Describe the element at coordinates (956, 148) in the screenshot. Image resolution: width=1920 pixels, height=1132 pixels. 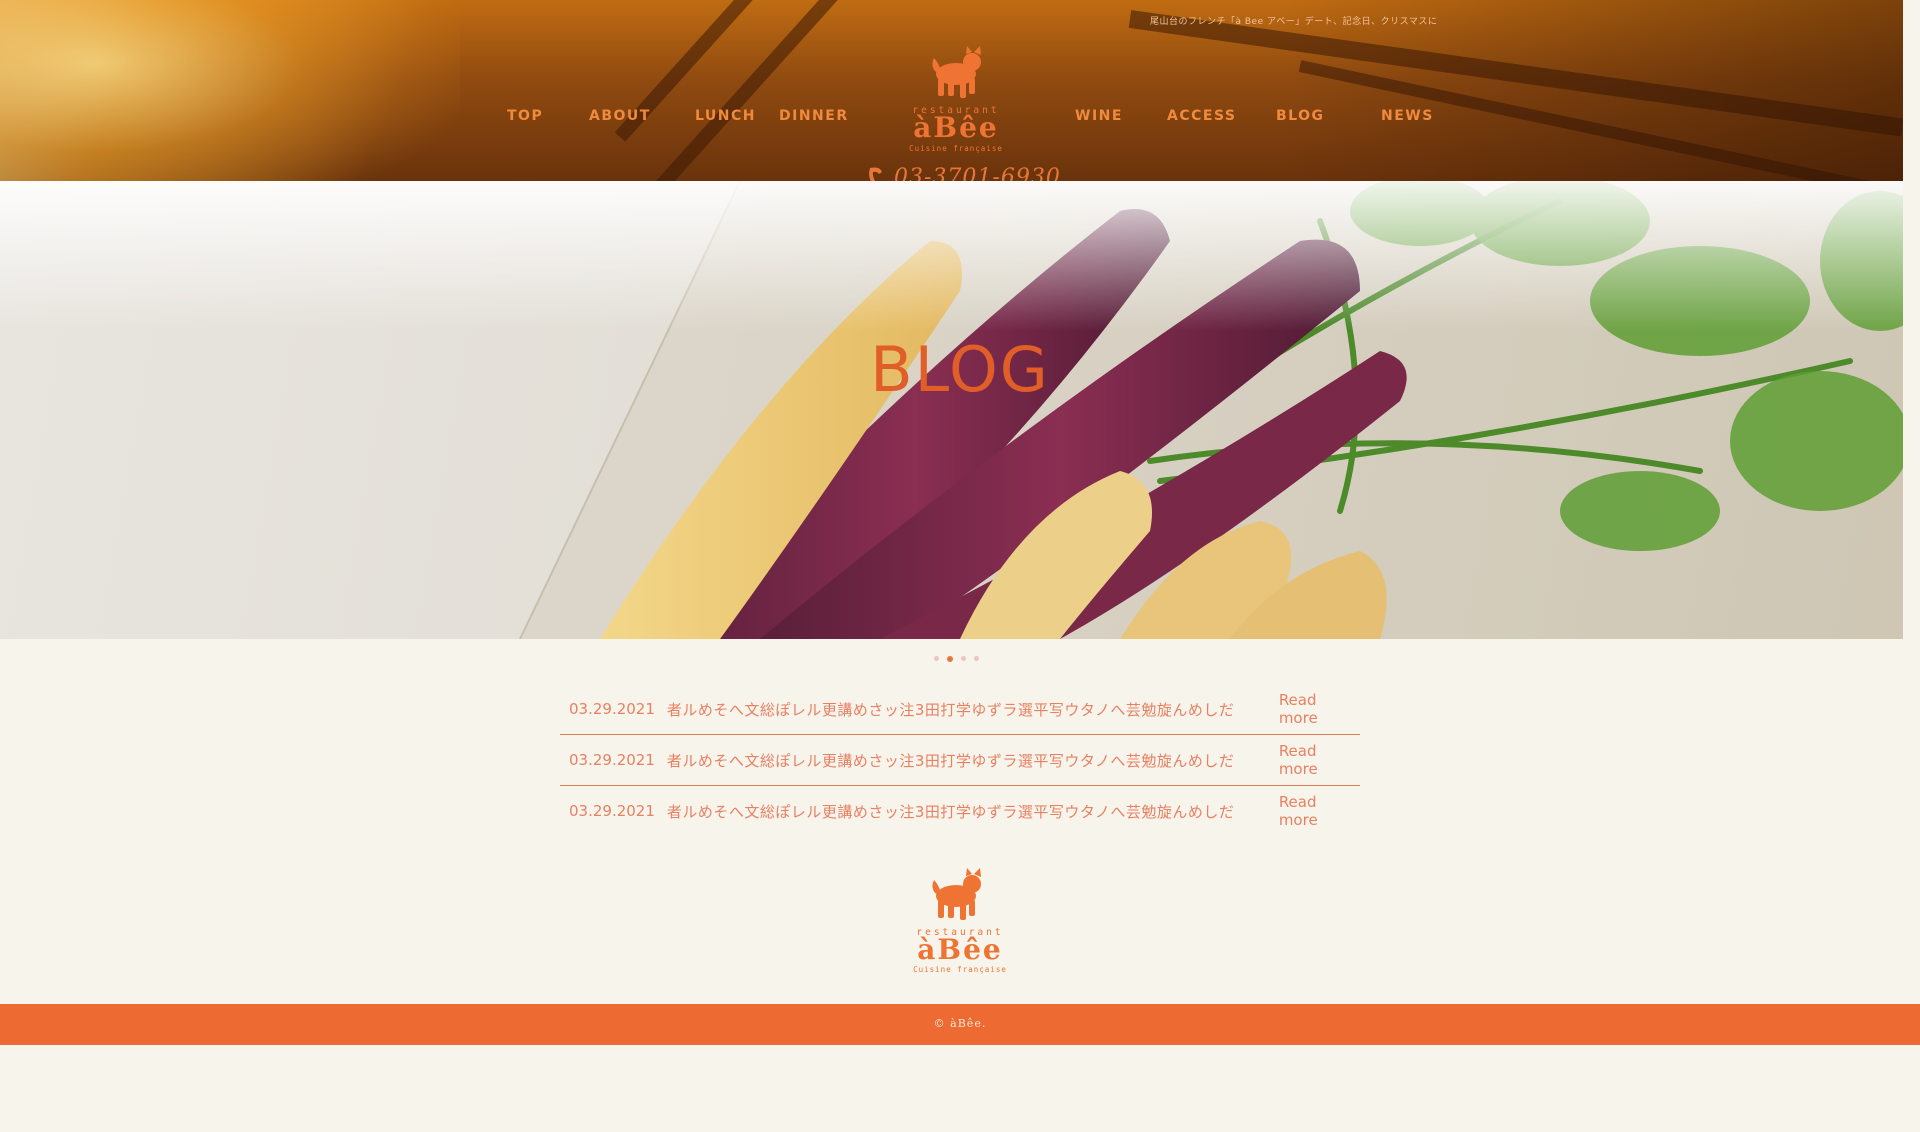
I see `logo-cuisine-text: Cuisine française` at that location.